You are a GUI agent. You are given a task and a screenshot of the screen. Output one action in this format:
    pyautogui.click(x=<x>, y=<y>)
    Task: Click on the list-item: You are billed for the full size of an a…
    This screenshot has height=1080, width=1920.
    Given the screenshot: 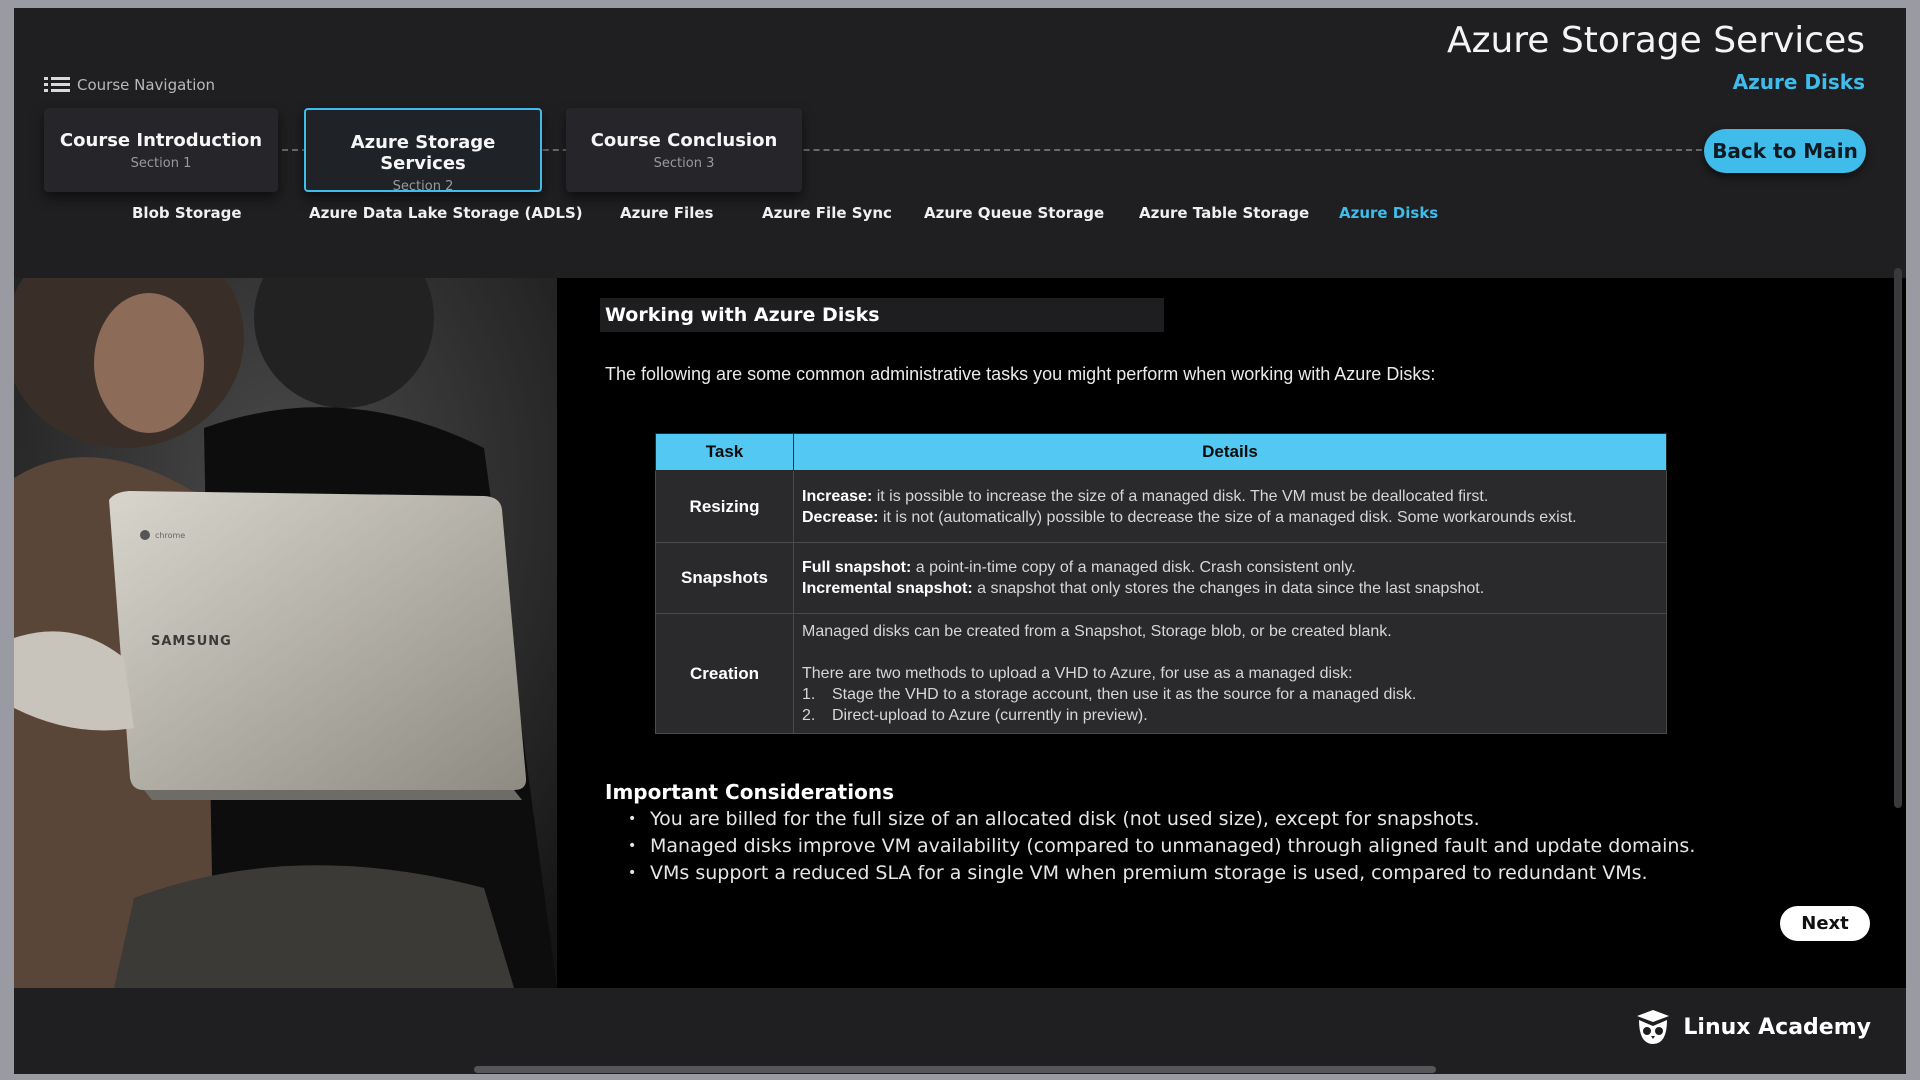 What is the action you would take?
    pyautogui.click(x=1161, y=819)
    